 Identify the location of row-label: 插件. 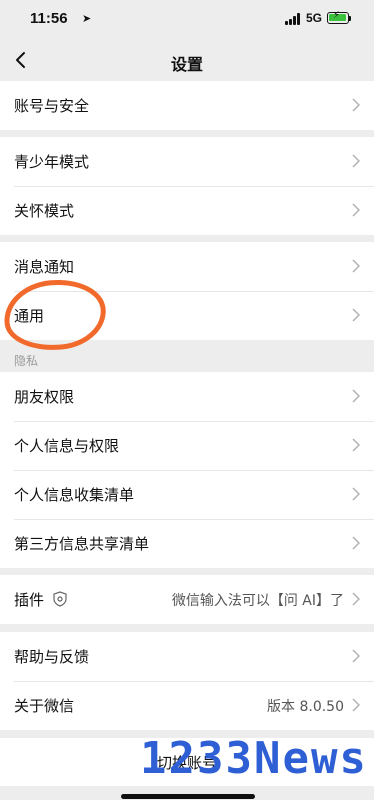
(29, 600).